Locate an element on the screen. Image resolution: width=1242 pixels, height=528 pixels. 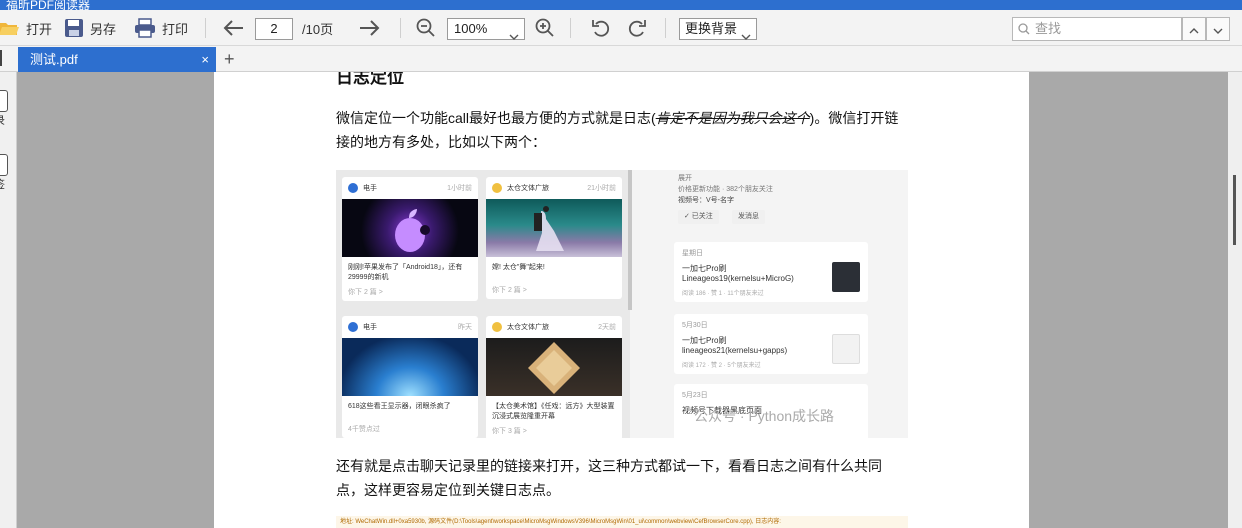
printer-icon is located at coordinates (145, 28).